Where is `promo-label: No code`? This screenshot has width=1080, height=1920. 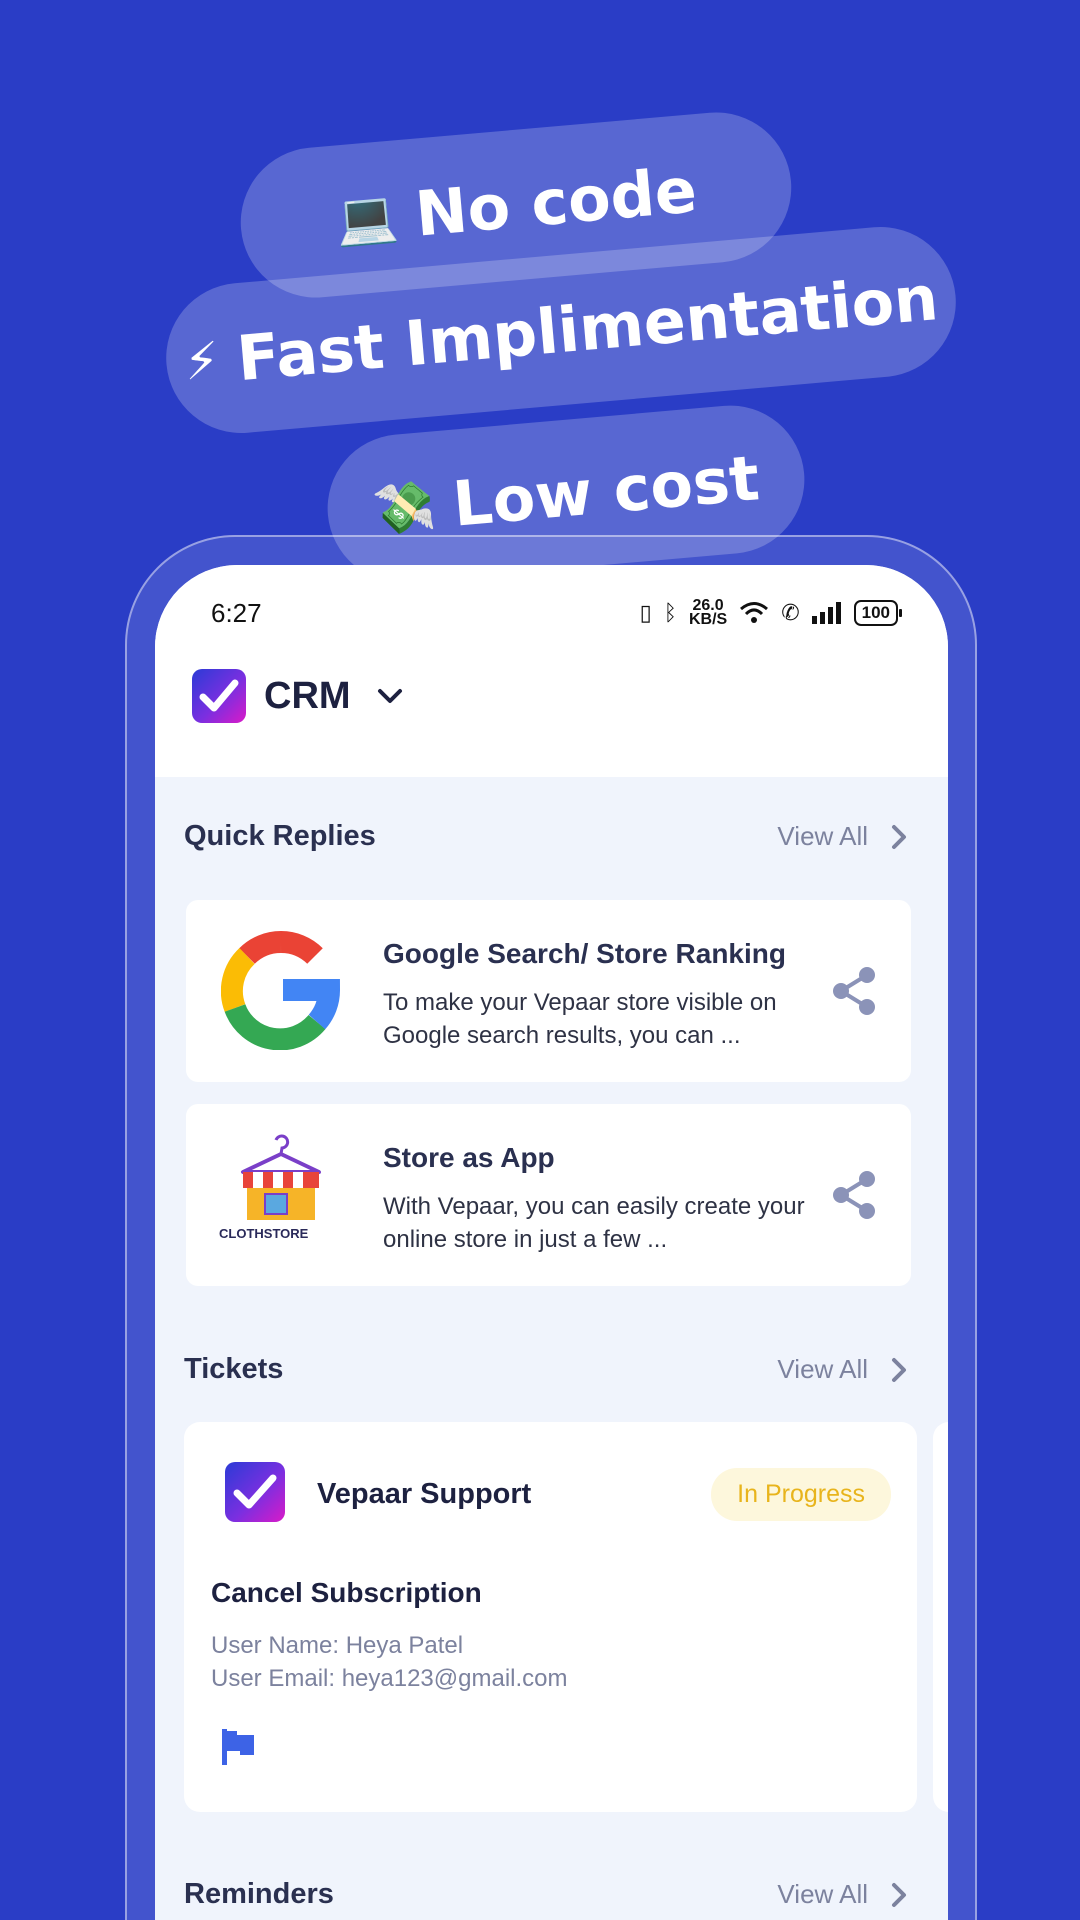
promo-label: No code is located at coordinates (556, 201).